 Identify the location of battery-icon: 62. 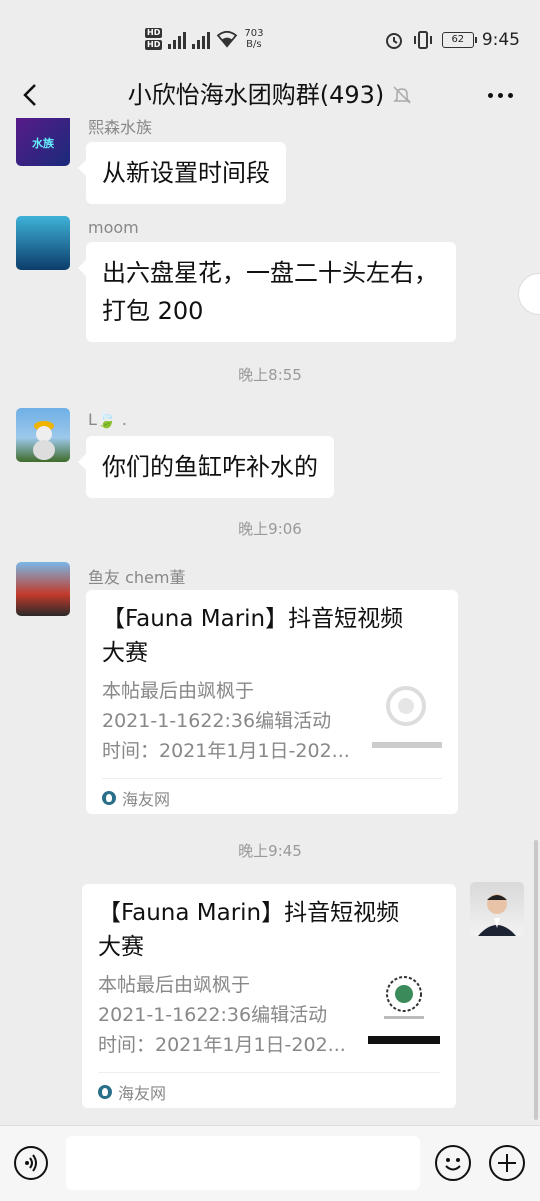
(459, 40).